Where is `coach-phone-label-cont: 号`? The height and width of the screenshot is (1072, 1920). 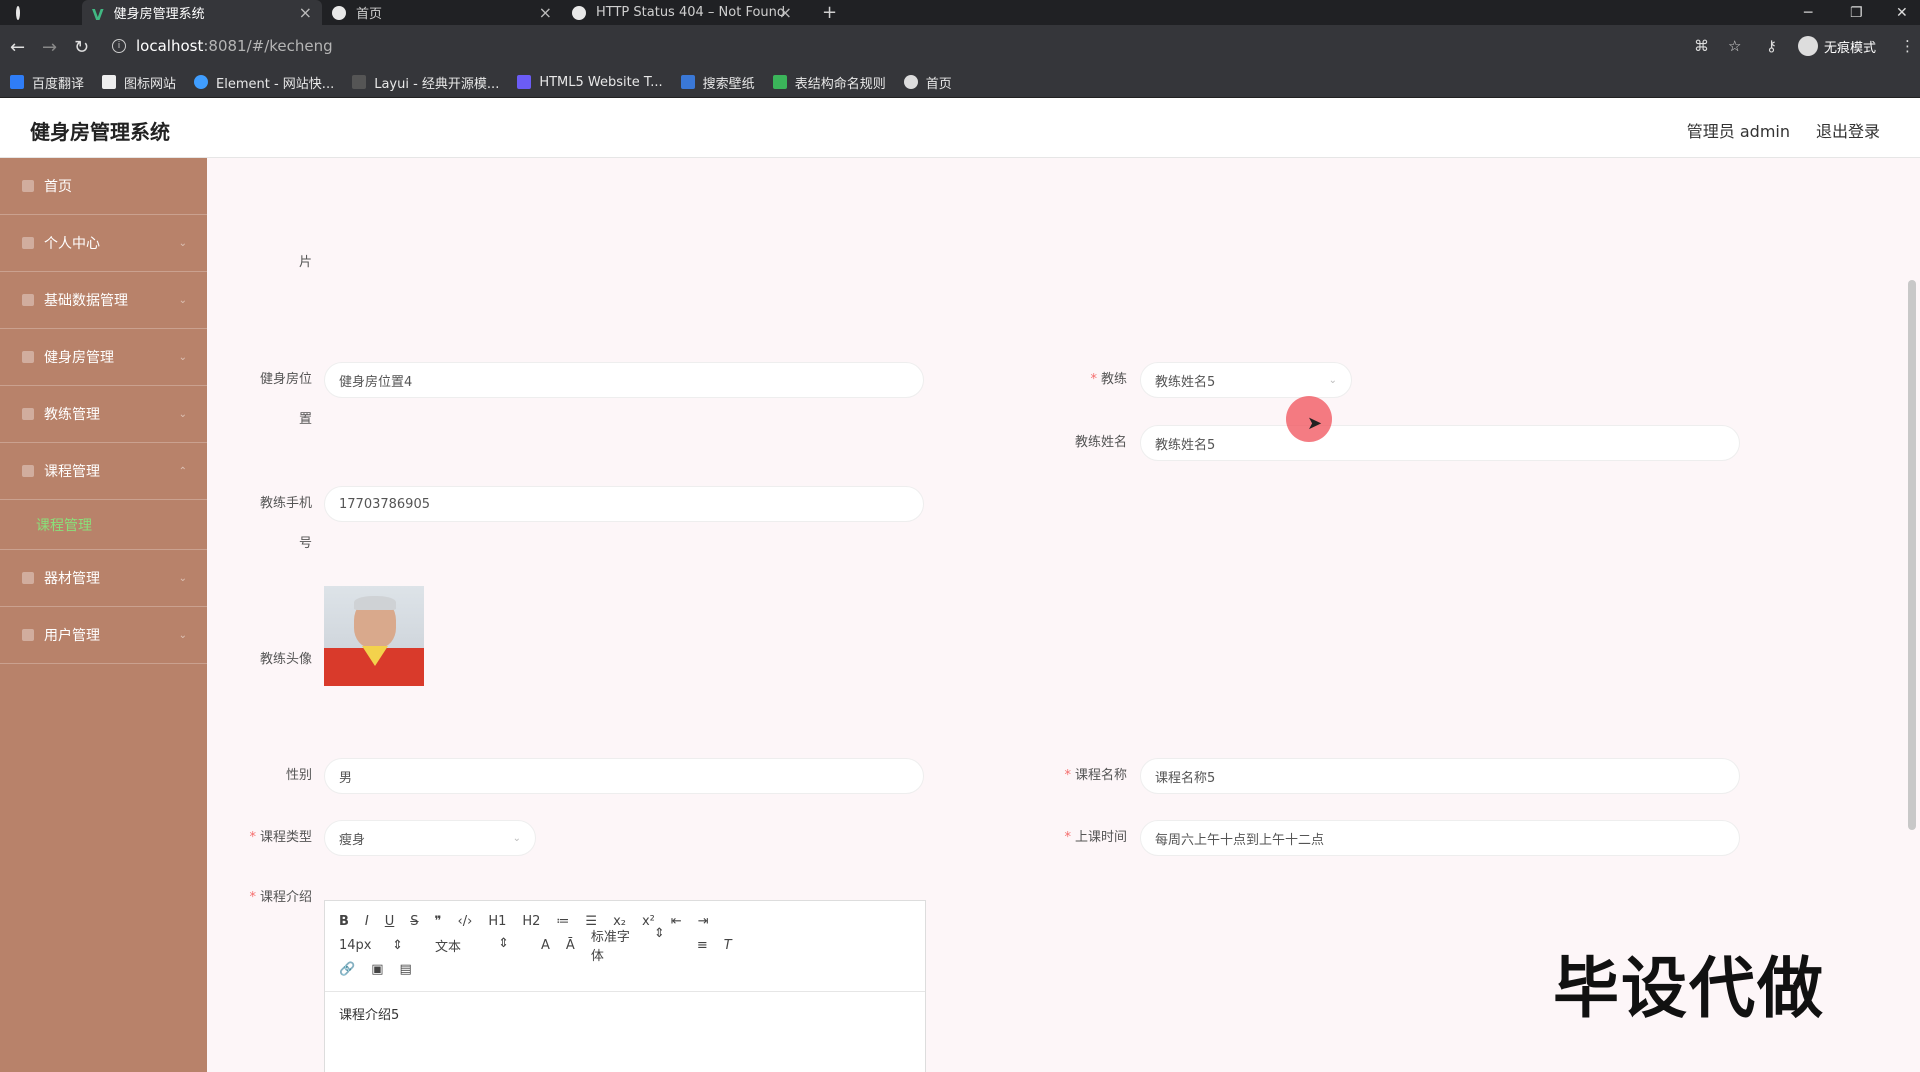 coach-phone-label-cont: 号 is located at coordinates (305, 543).